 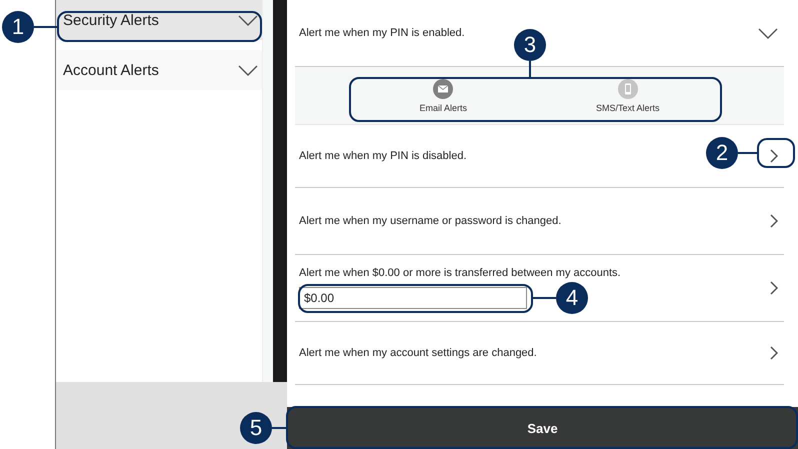 What do you see at coordinates (159, 20) in the screenshot?
I see `sidebar-item: Security Alerts` at bounding box center [159, 20].